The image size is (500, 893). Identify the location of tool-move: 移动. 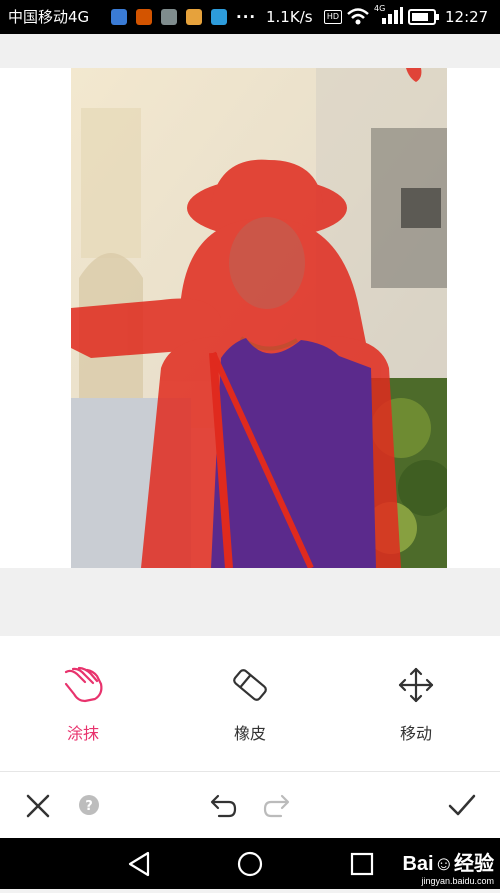
(416, 703).